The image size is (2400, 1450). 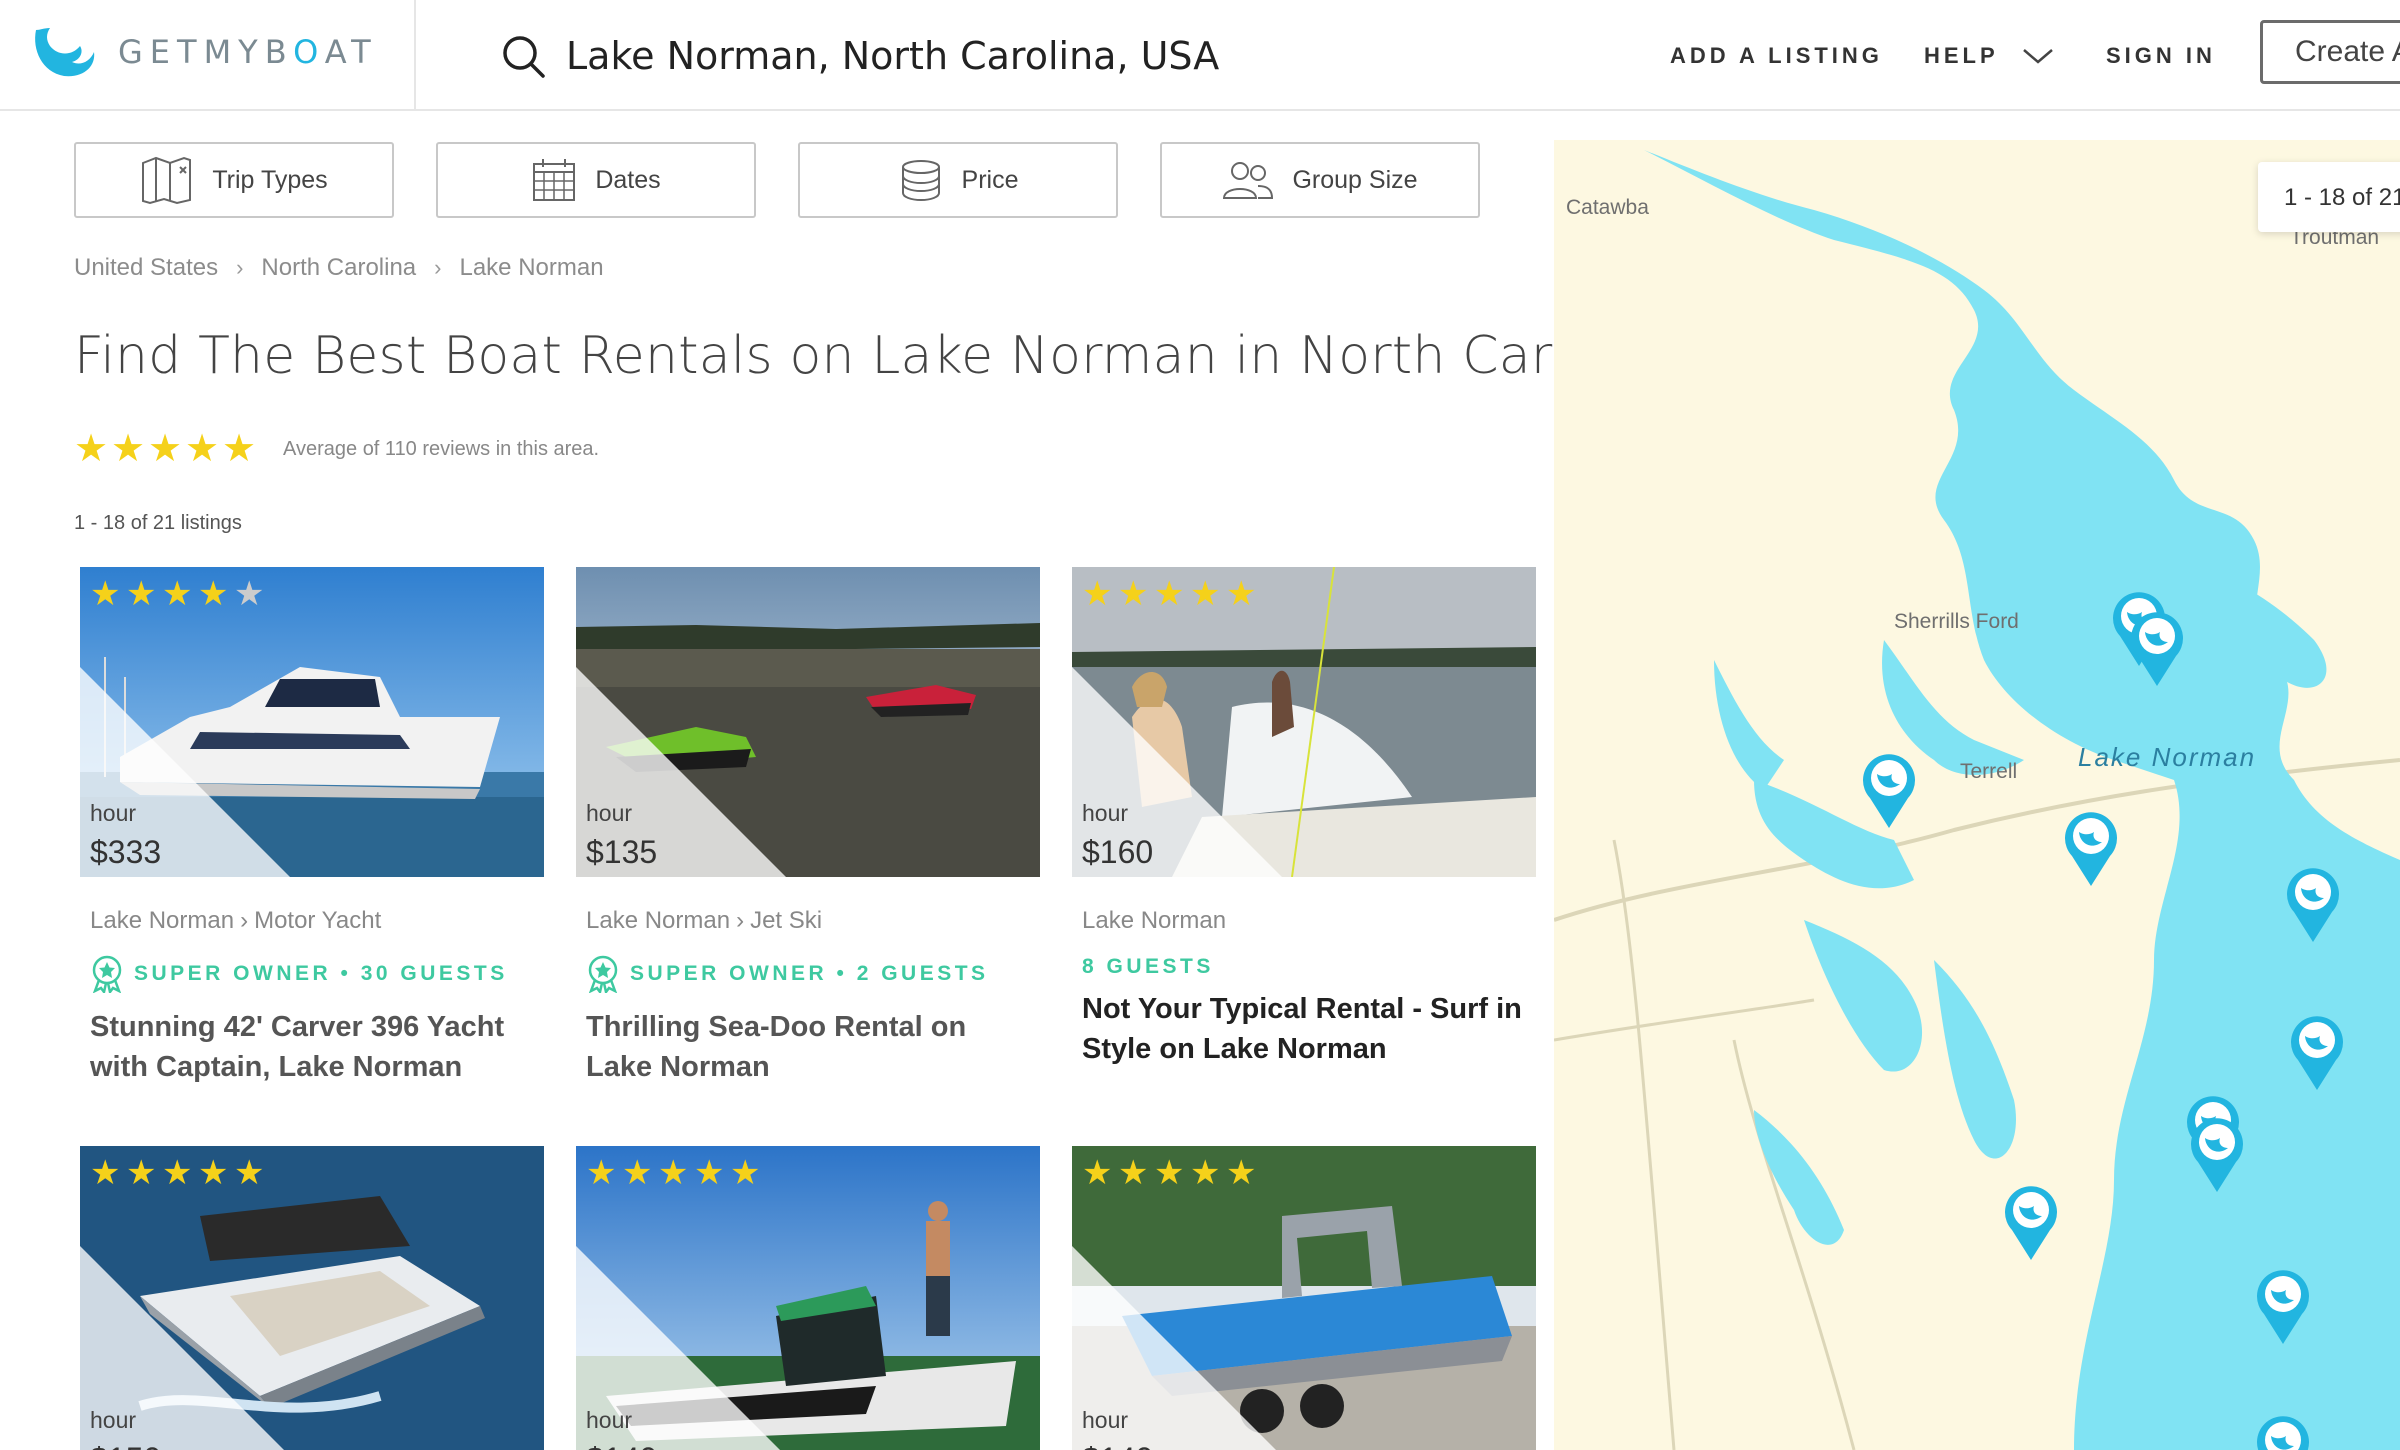 I want to click on card-badge: 8 GUESTS, so click(x=1304, y=967).